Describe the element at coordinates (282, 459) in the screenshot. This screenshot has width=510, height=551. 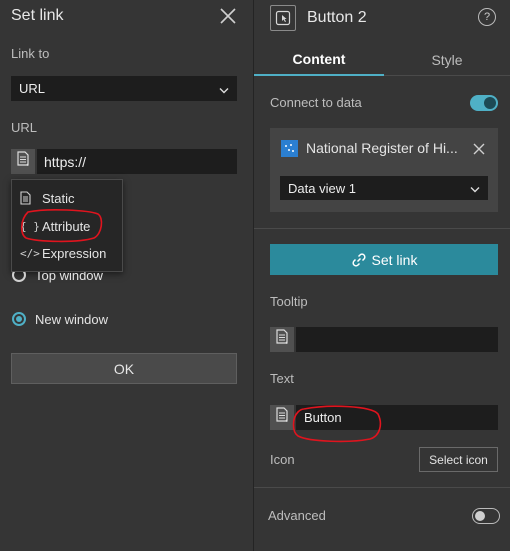
I see `icon-label: Icon` at that location.